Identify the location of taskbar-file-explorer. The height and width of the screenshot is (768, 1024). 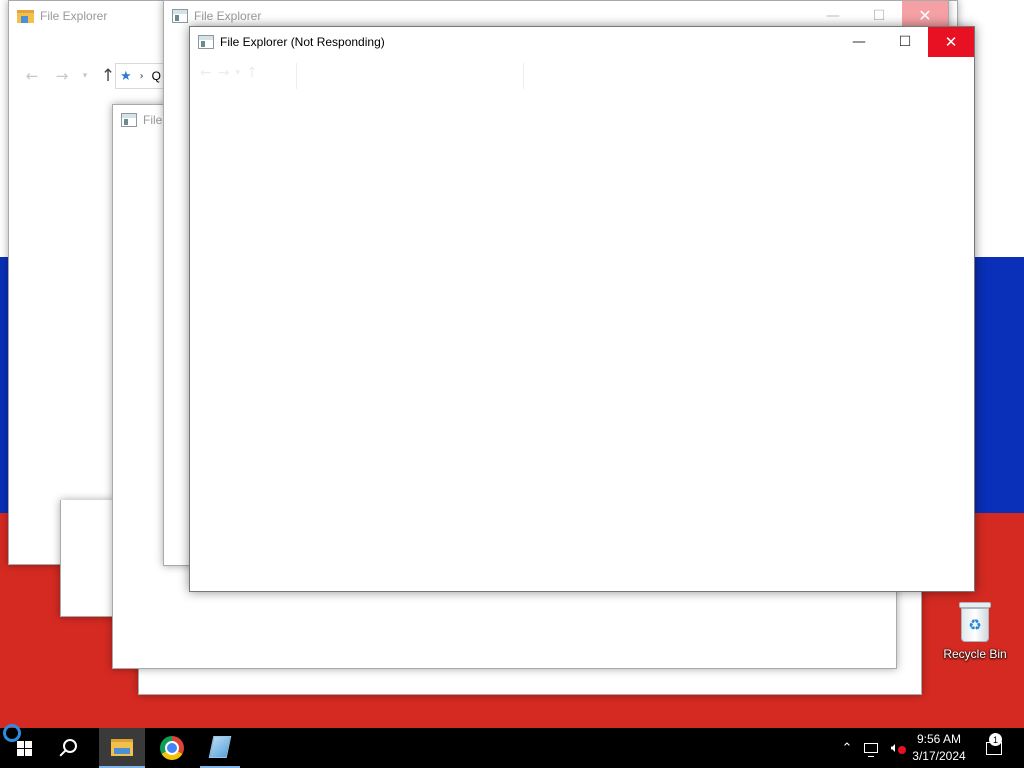
(122, 748).